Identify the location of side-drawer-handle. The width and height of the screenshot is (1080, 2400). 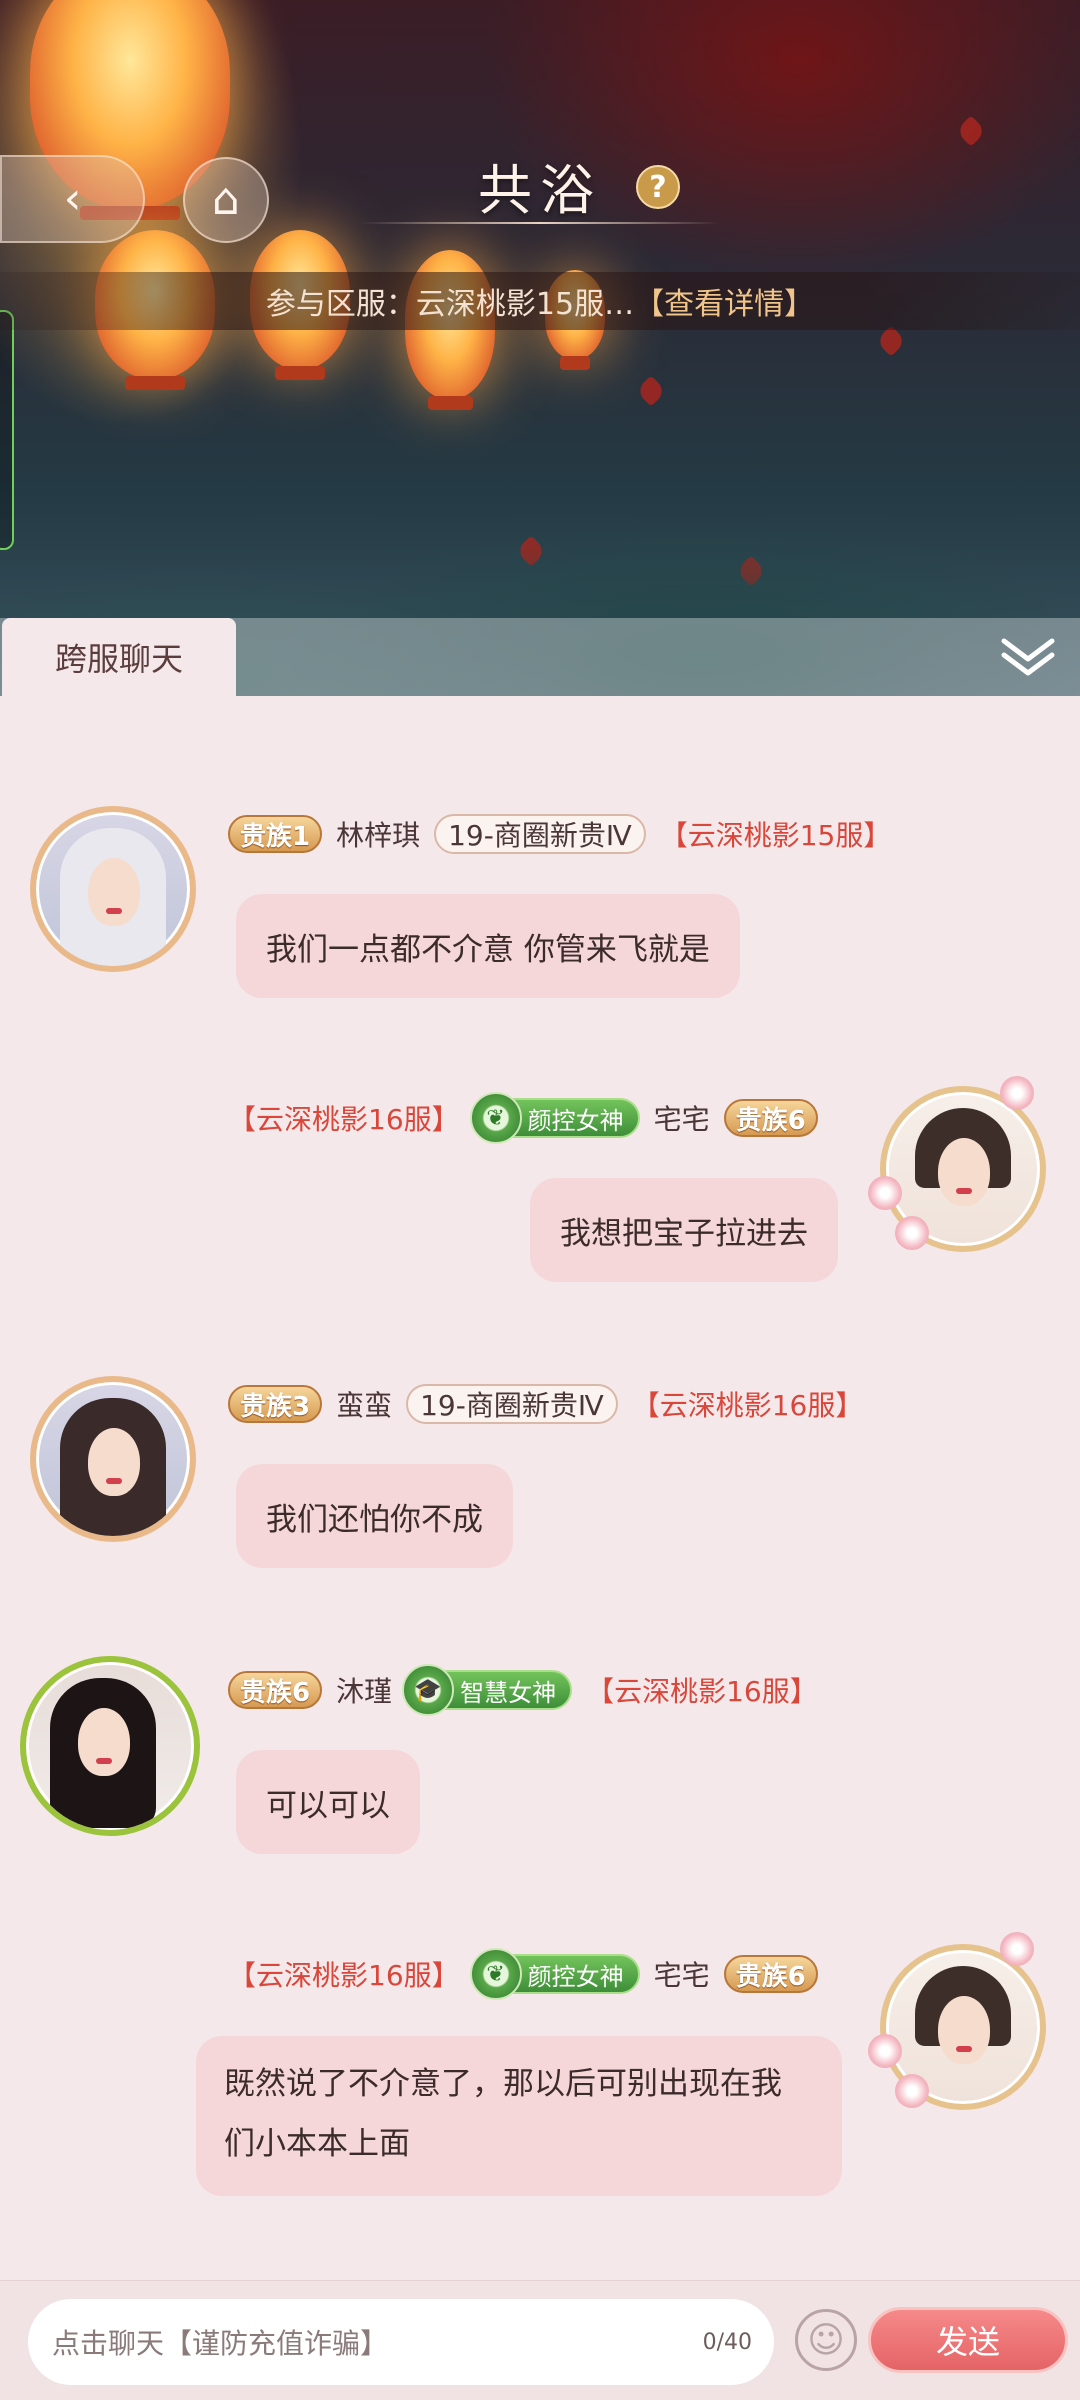
(7, 430).